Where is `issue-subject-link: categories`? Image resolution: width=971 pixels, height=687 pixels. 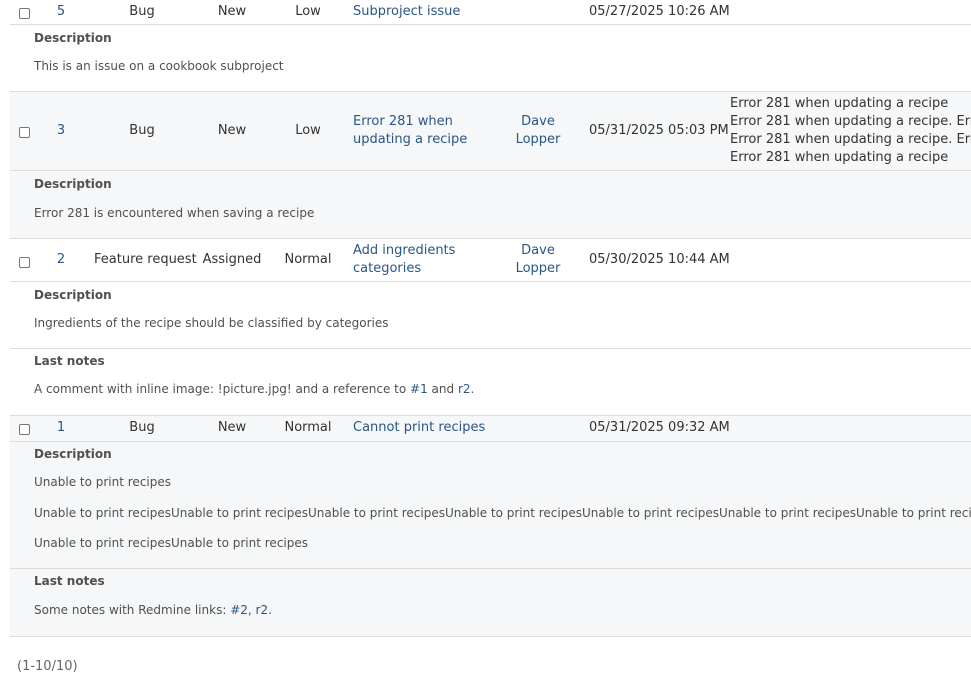
issue-subject-link: categories is located at coordinates (387, 269).